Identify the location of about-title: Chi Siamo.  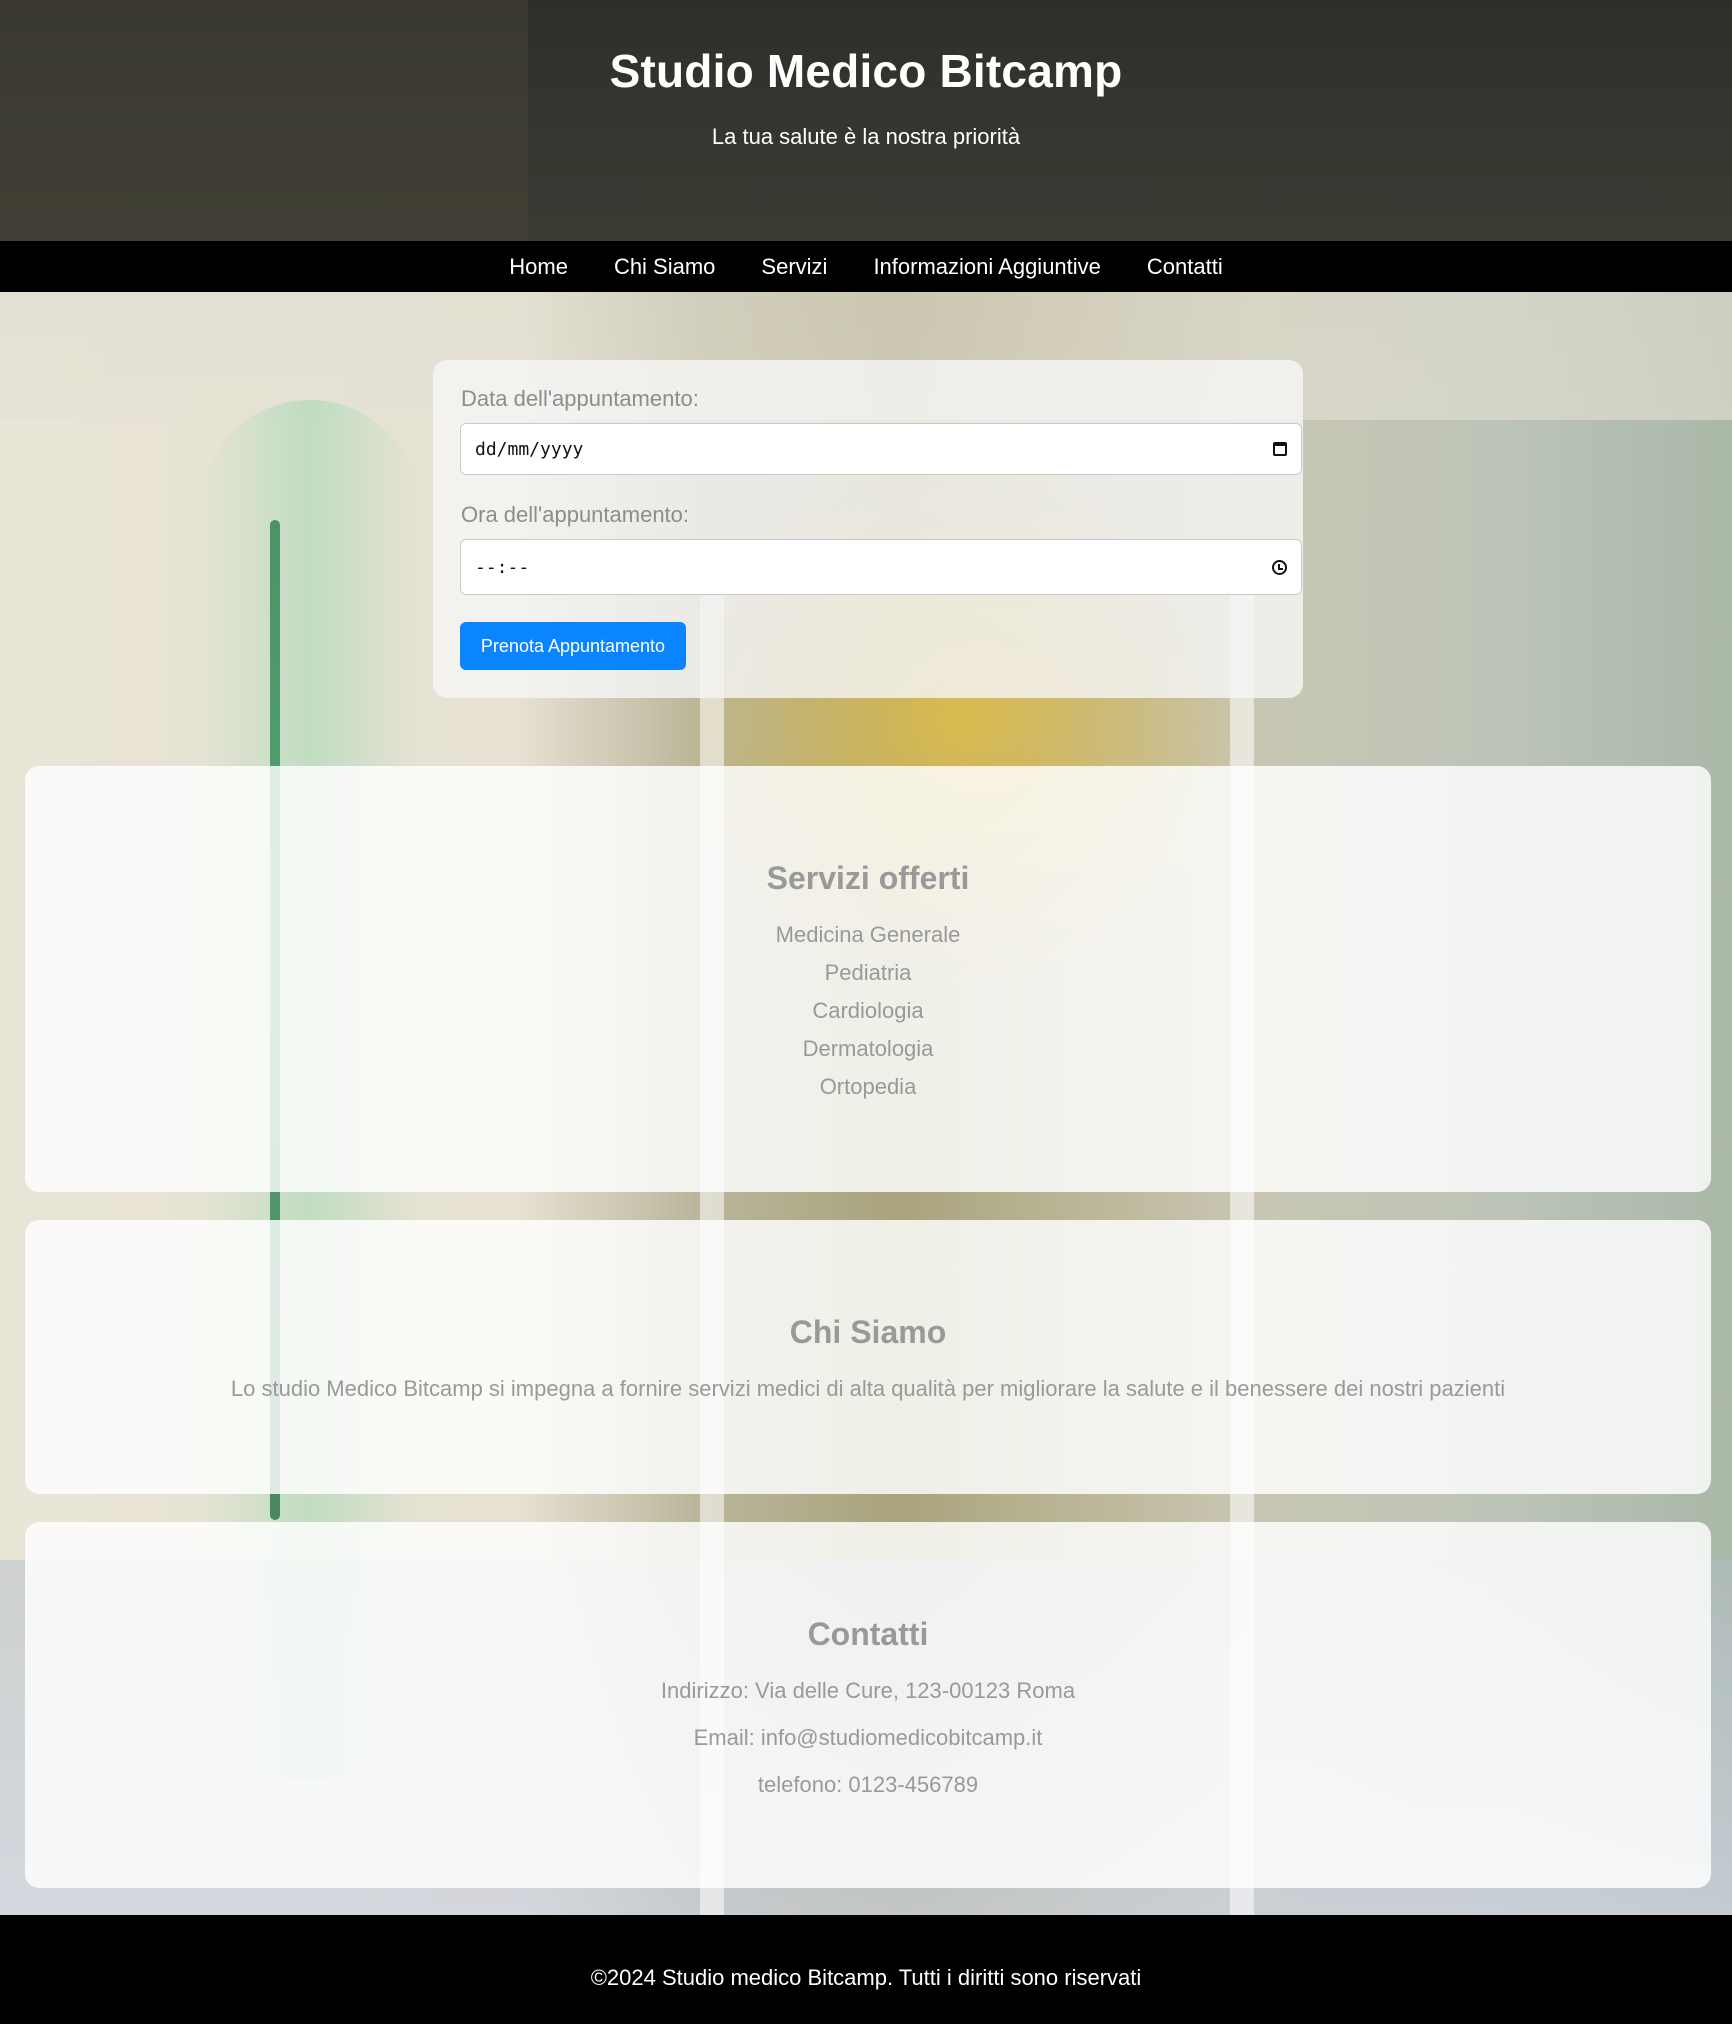
(868, 1332).